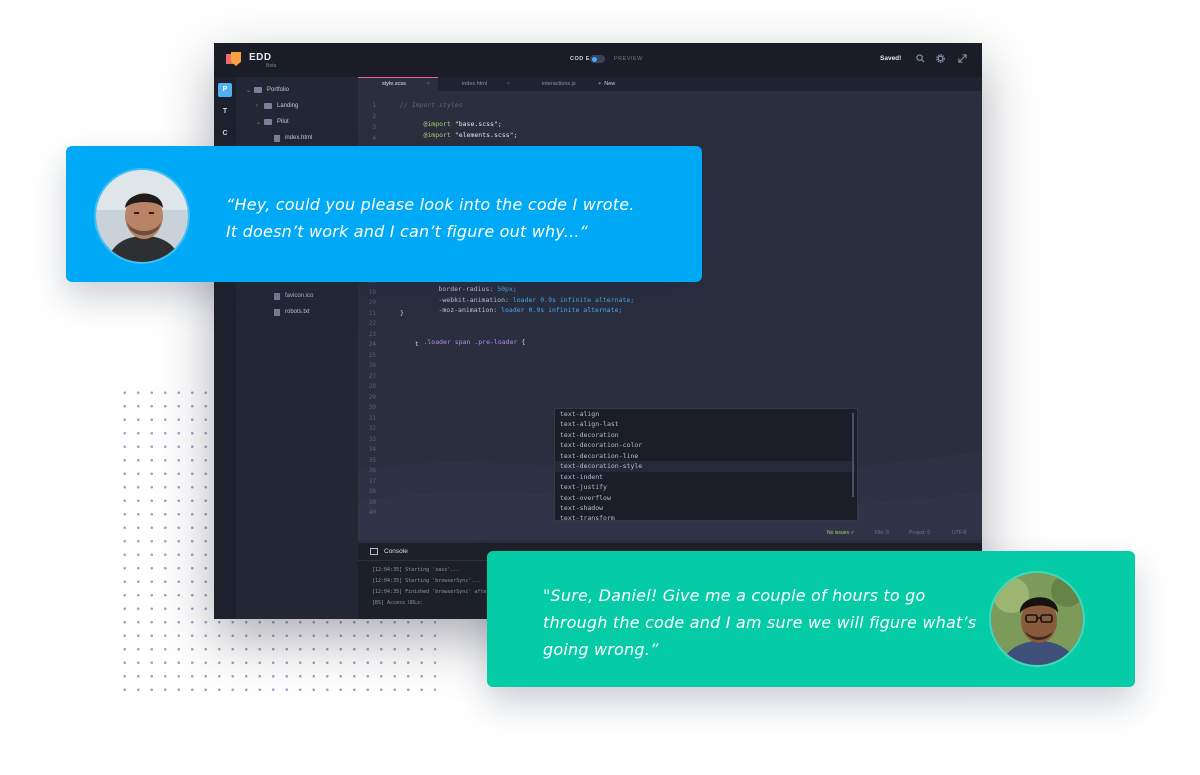  I want to click on code-import-line: @import "elements.scss";, so click(458, 135).